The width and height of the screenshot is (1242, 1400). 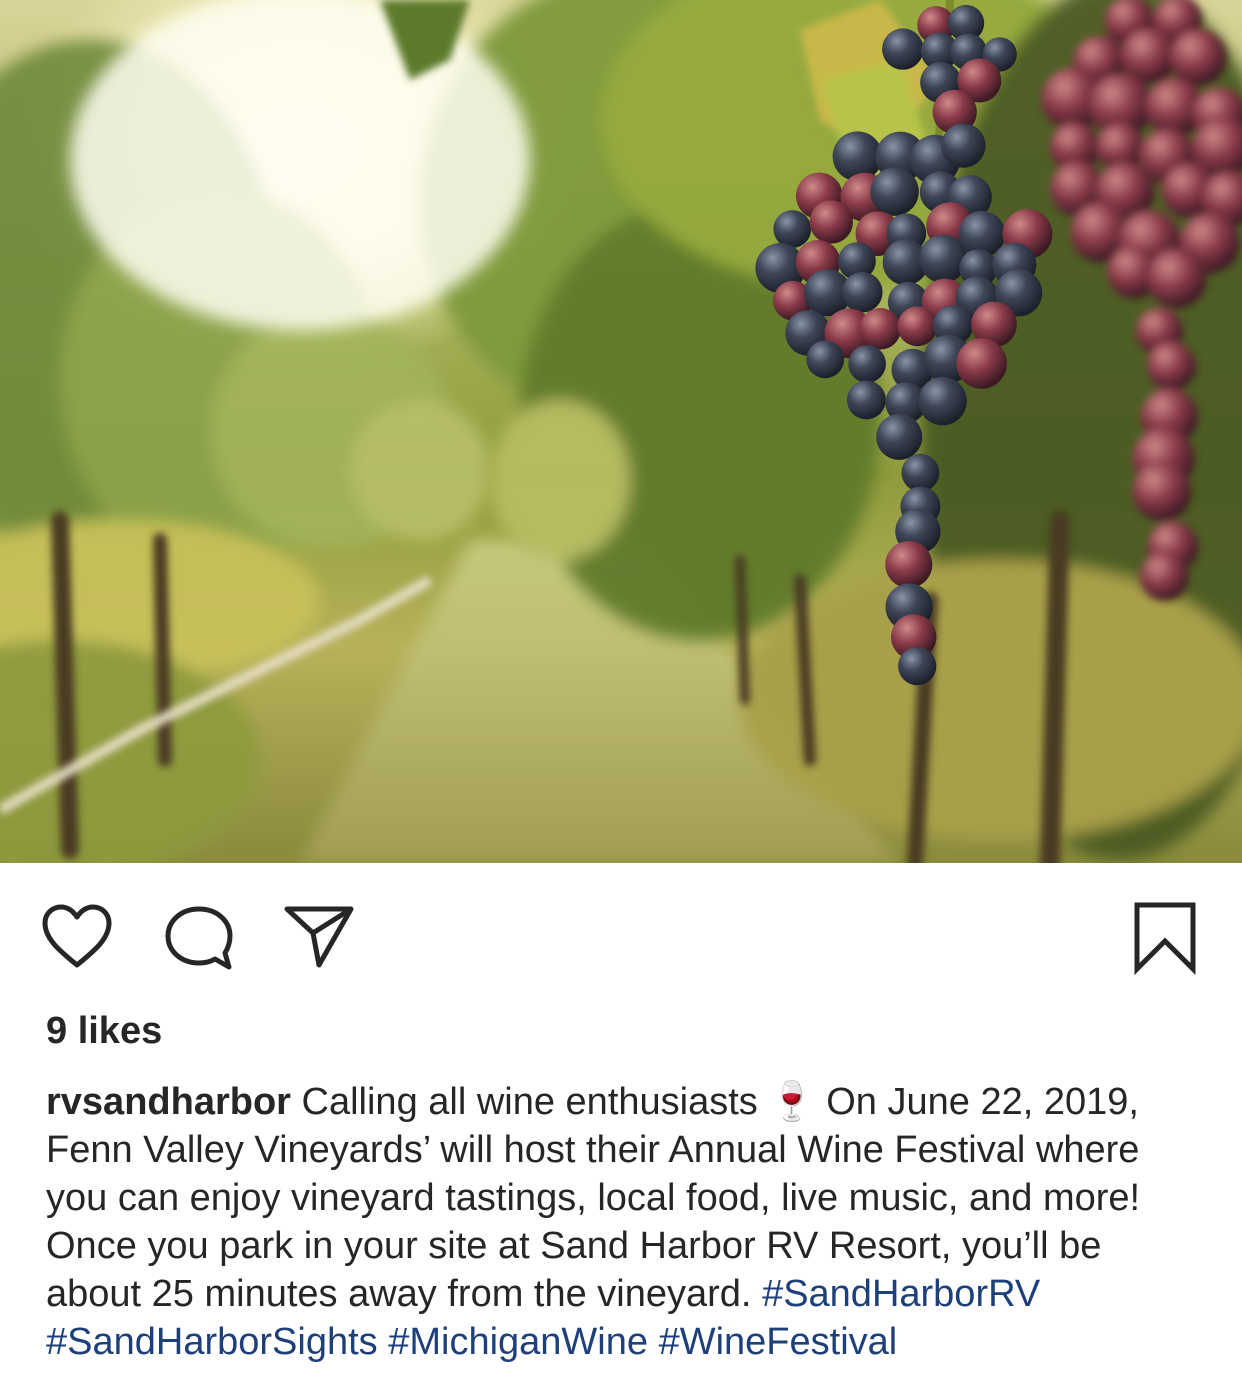 What do you see at coordinates (901, 1294) in the screenshot?
I see `hashtag-link: #SandHarborRV` at bounding box center [901, 1294].